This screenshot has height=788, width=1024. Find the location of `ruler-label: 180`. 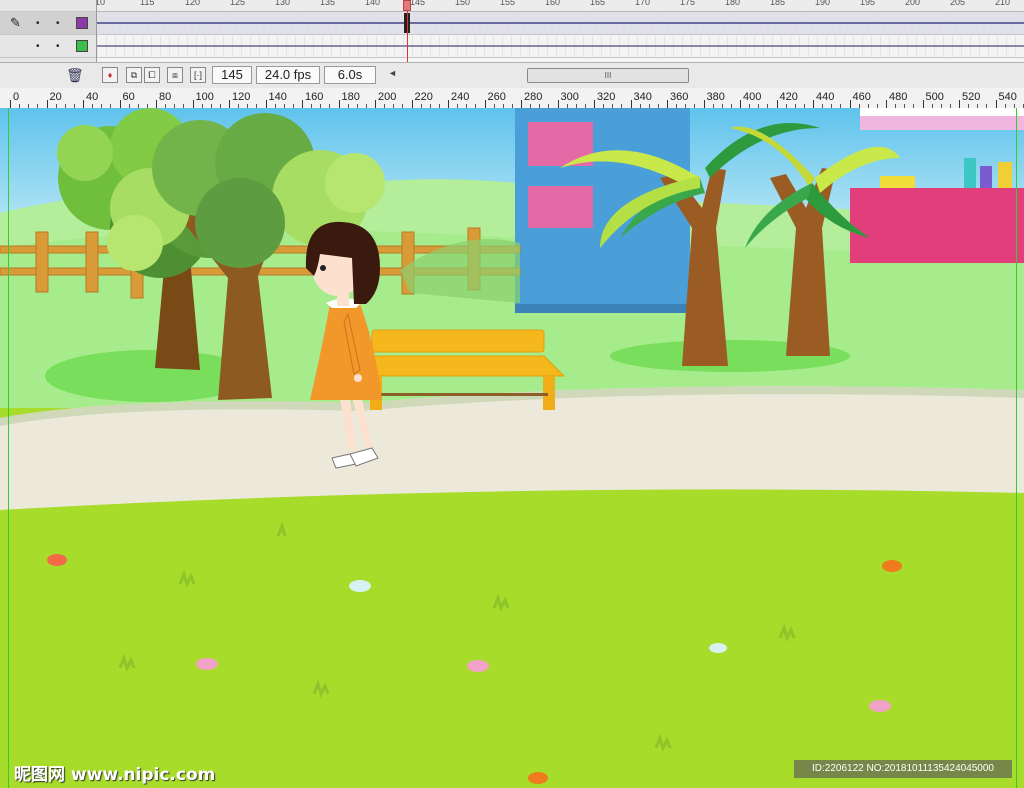

ruler-label: 180 is located at coordinates (350, 97).